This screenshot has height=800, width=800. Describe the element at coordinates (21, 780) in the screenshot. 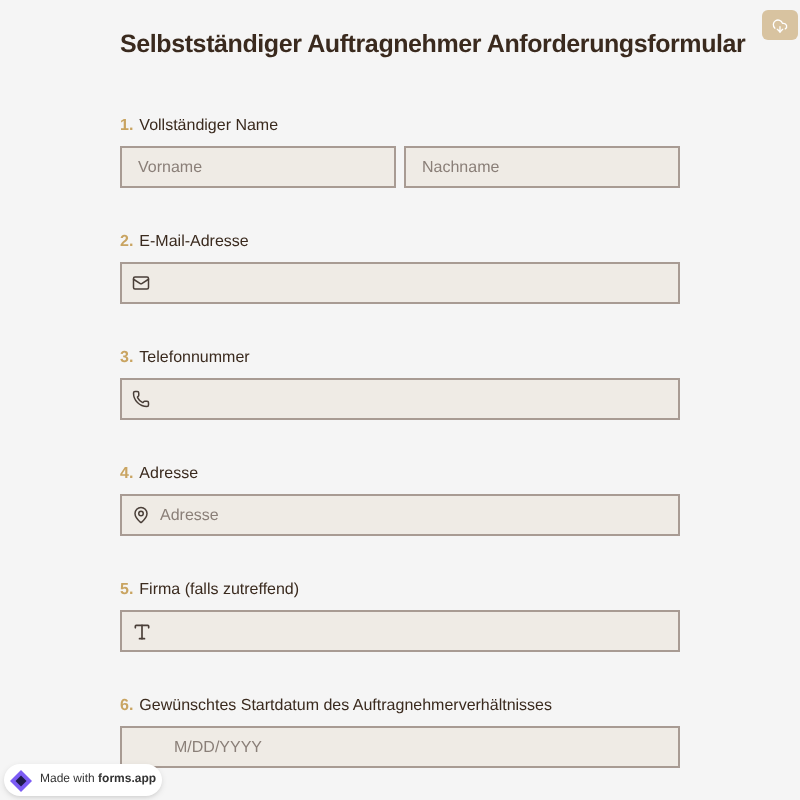

I see `logo-icon` at that location.